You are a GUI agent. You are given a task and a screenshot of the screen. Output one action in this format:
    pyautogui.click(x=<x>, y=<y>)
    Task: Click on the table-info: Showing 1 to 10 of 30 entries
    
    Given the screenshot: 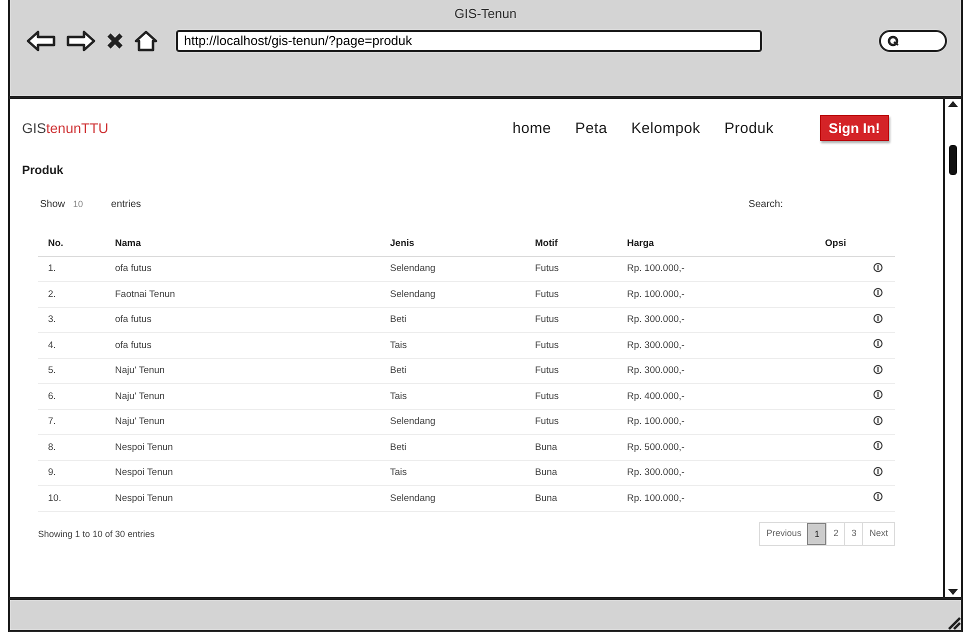 What is the action you would take?
    pyautogui.click(x=96, y=533)
    